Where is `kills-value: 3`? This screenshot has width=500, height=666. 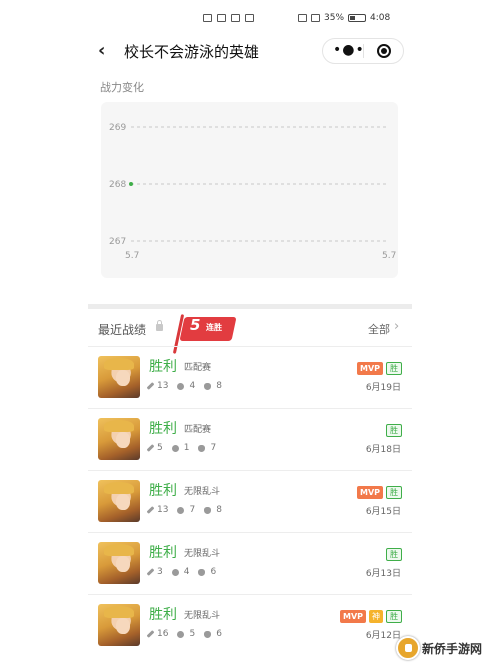 kills-value: 3 is located at coordinates (160, 572).